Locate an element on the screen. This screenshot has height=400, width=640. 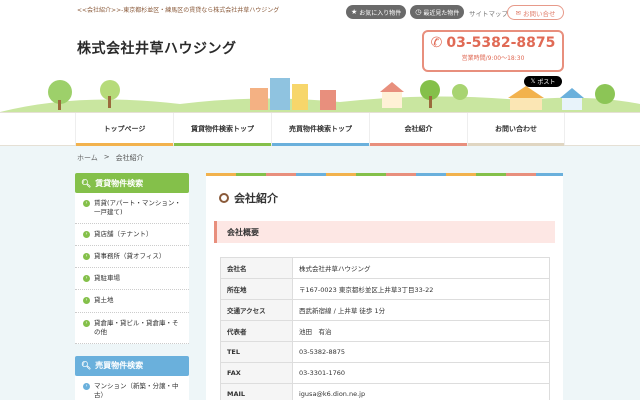
row-label: 所在地 is located at coordinates (256, 289).